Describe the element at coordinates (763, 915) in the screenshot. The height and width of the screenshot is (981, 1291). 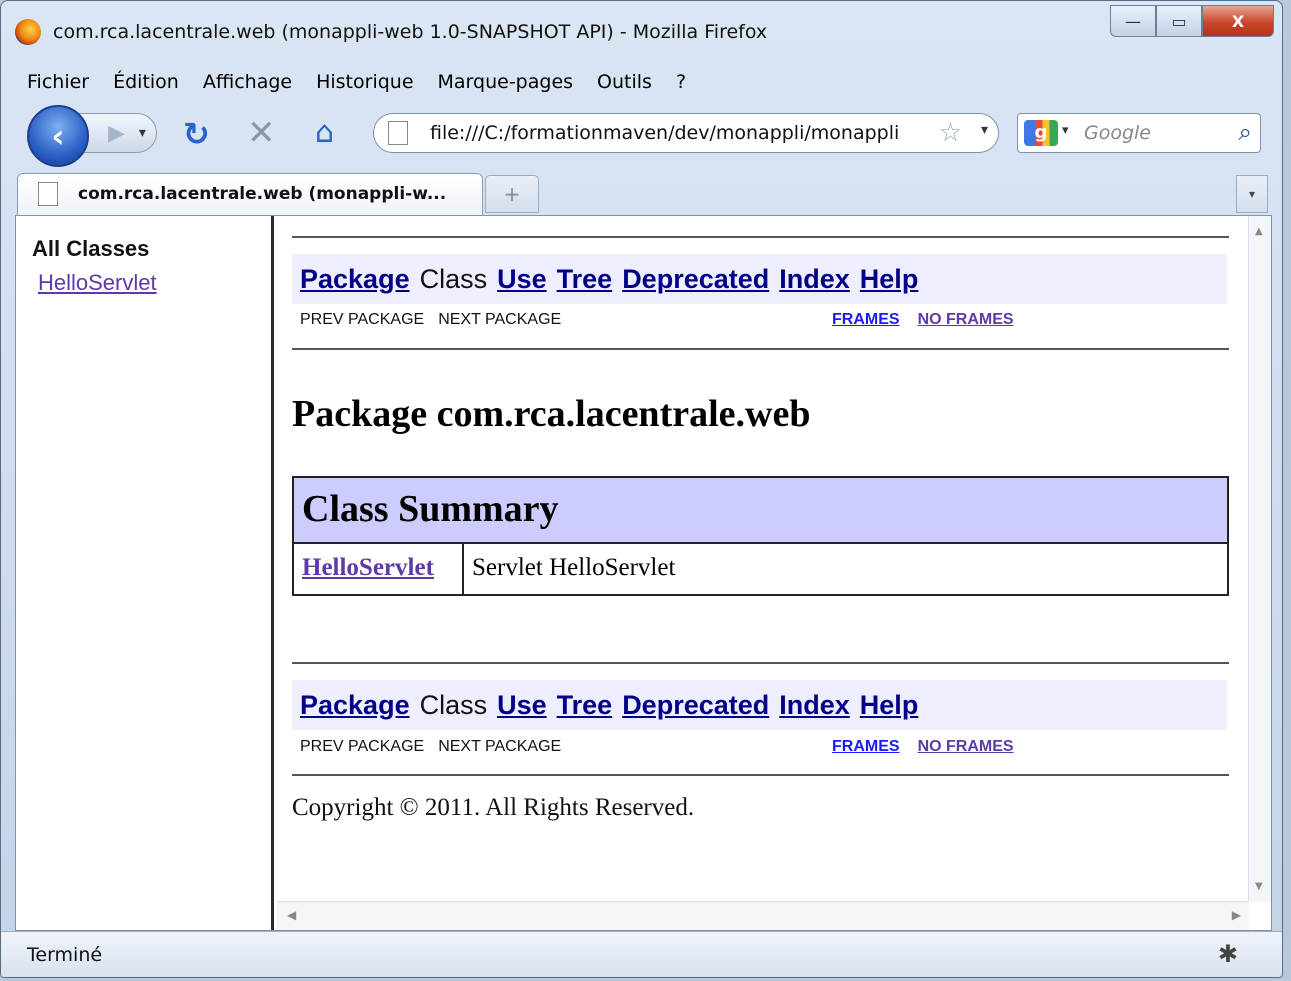
I see `horizontal-scrollbar: ◀ ▶` at that location.